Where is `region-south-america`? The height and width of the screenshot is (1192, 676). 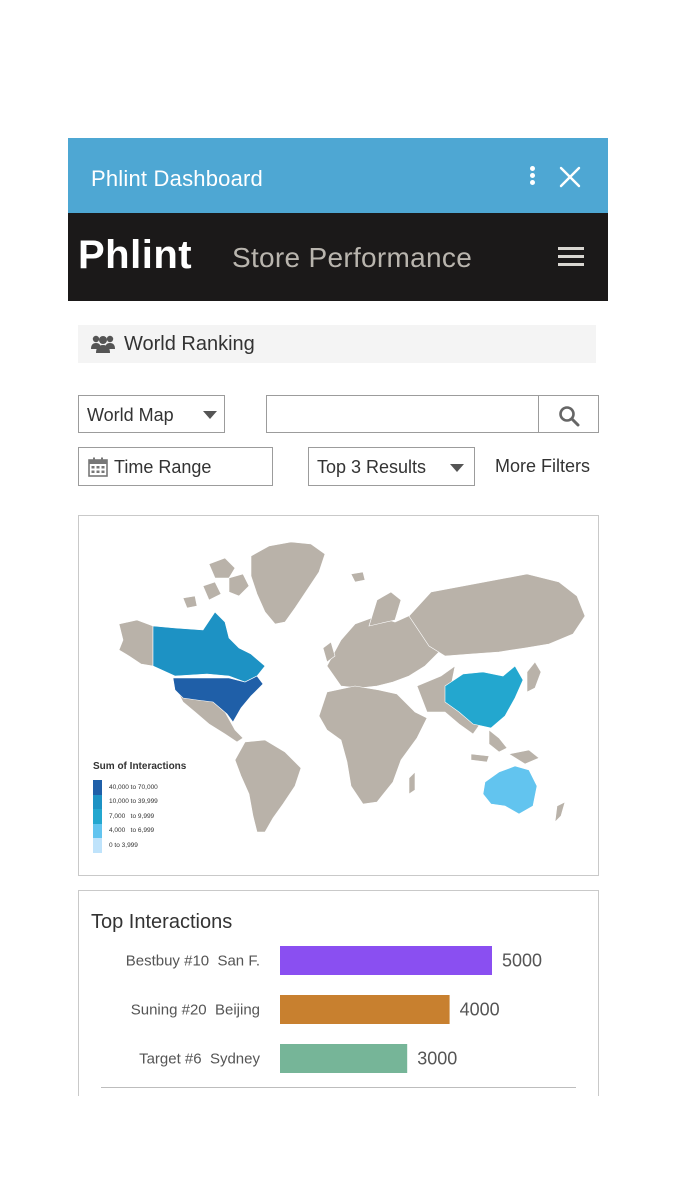
region-south-america is located at coordinates (268, 786).